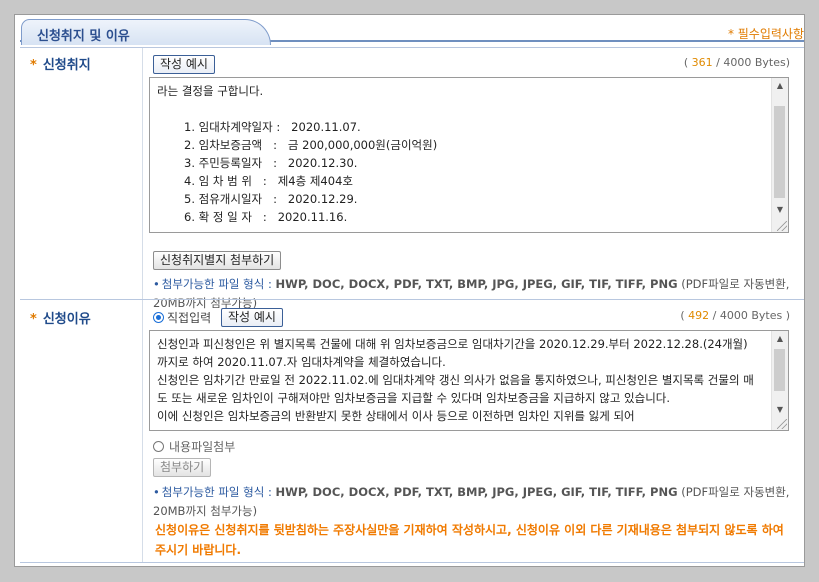 The height and width of the screenshot is (582, 819). What do you see at coordinates (271, 199) in the screenshot?
I see `purpose-detail-line: 5. 점유개시일자 : 2020.12.29.` at bounding box center [271, 199].